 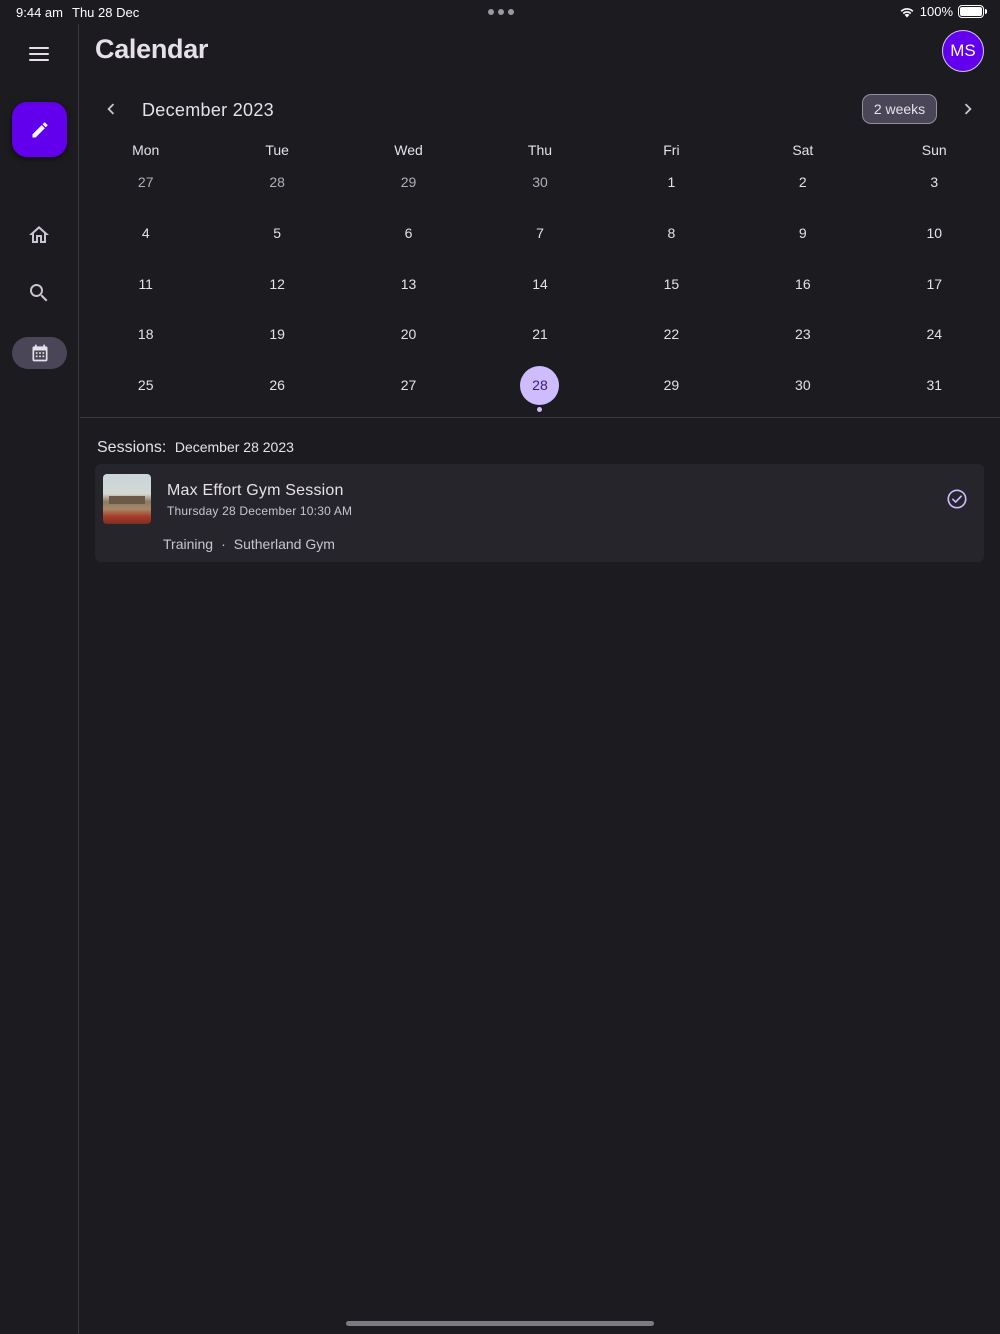 I want to click on nav-search, so click(x=39, y=293).